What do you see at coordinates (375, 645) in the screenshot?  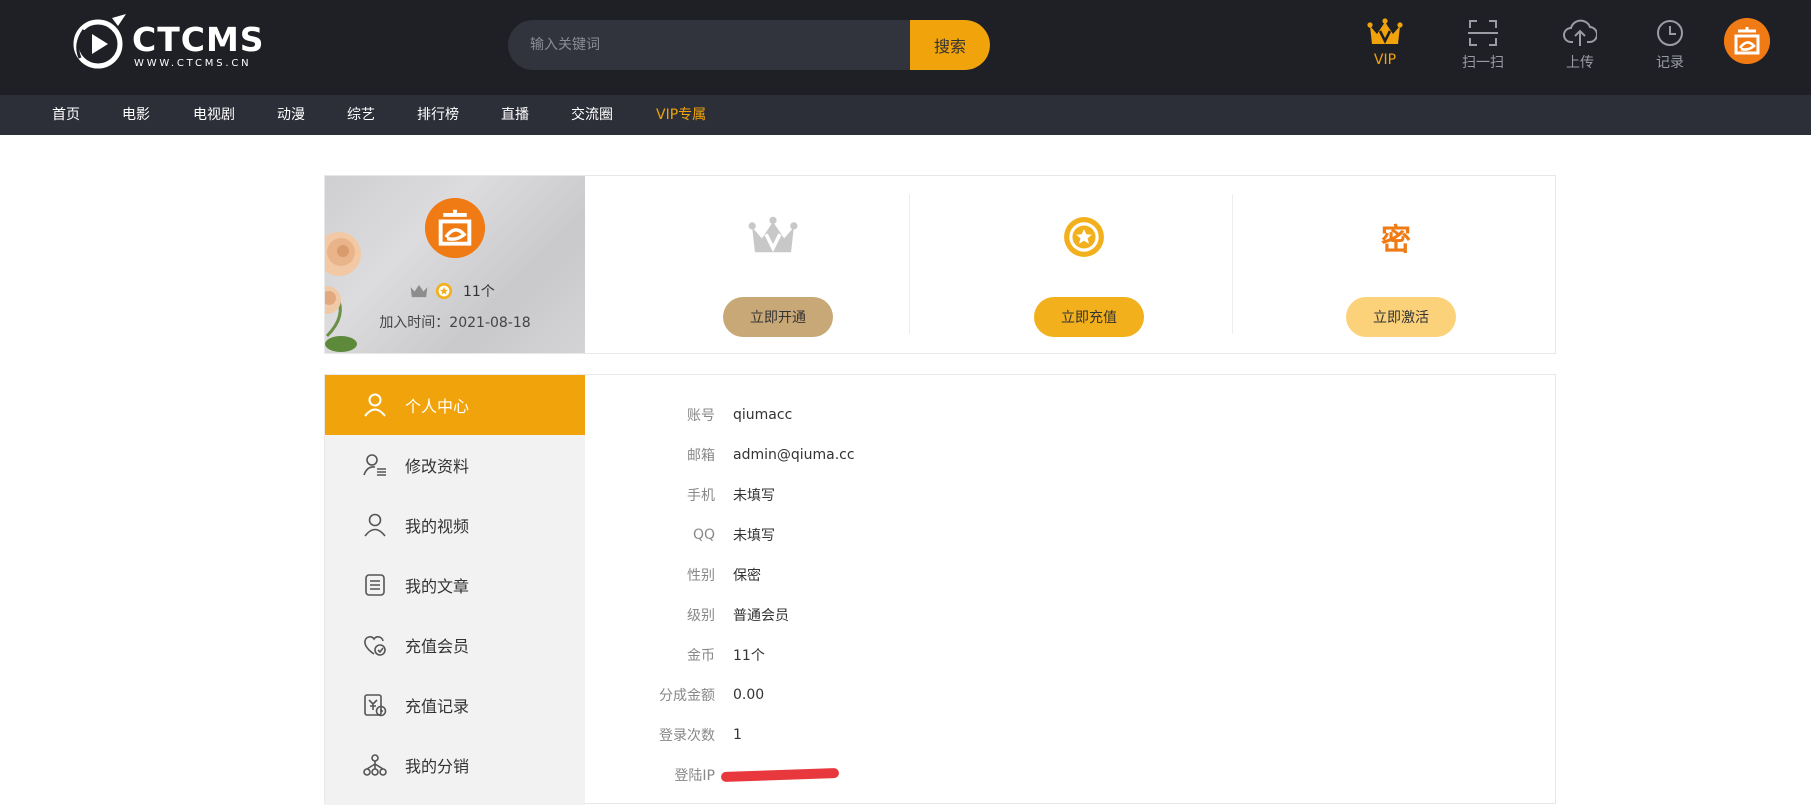 I see `vip-recharge-icon` at bounding box center [375, 645].